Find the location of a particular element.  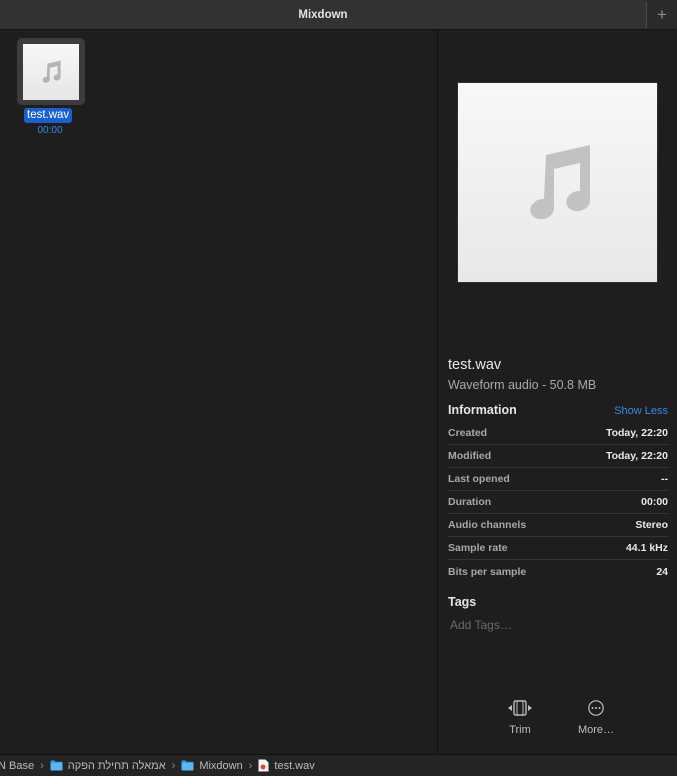

info-label: Audio channels is located at coordinates (487, 525).